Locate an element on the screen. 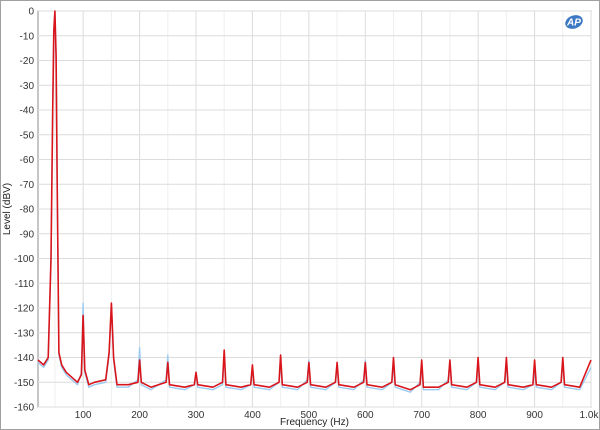 The width and height of the screenshot is (600, 430). y-tick-label: -40 is located at coordinates (27, 111).